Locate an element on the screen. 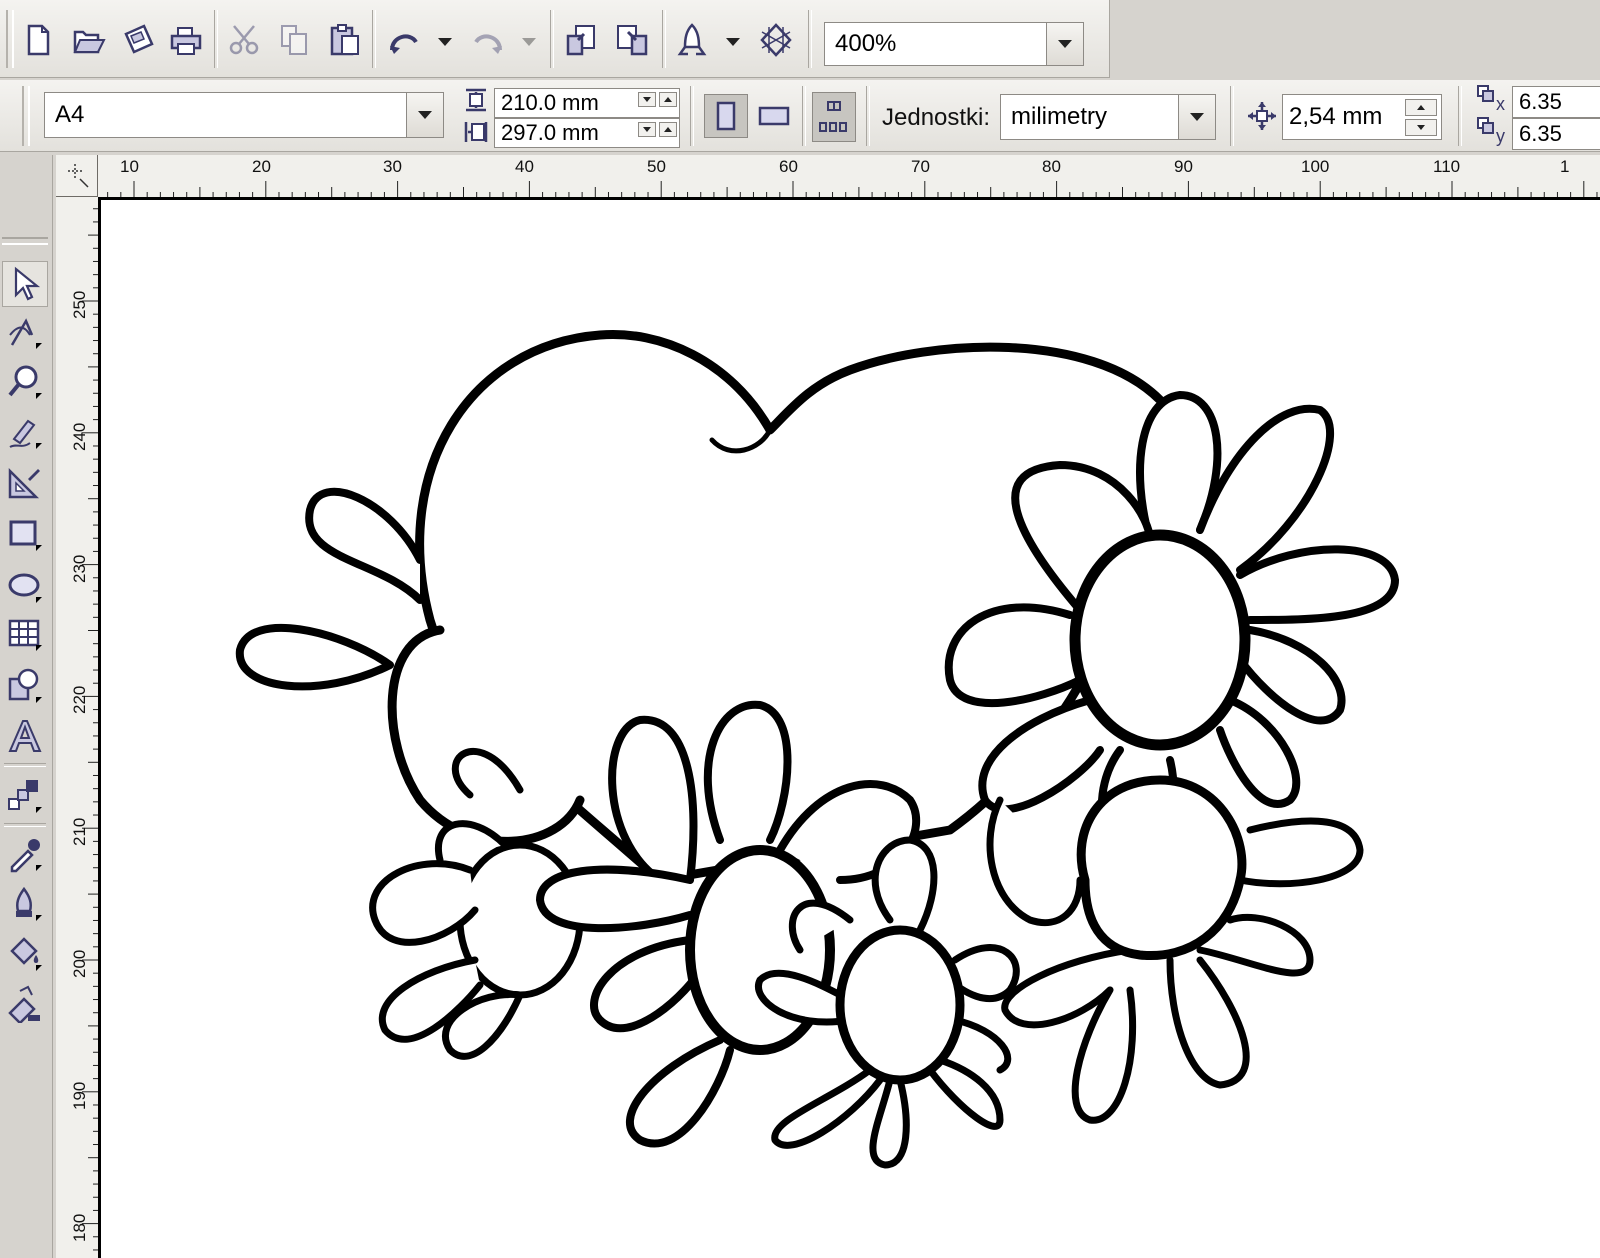 This screenshot has width=1600, height=1258. units-select: milimetry is located at coordinates (1108, 117).